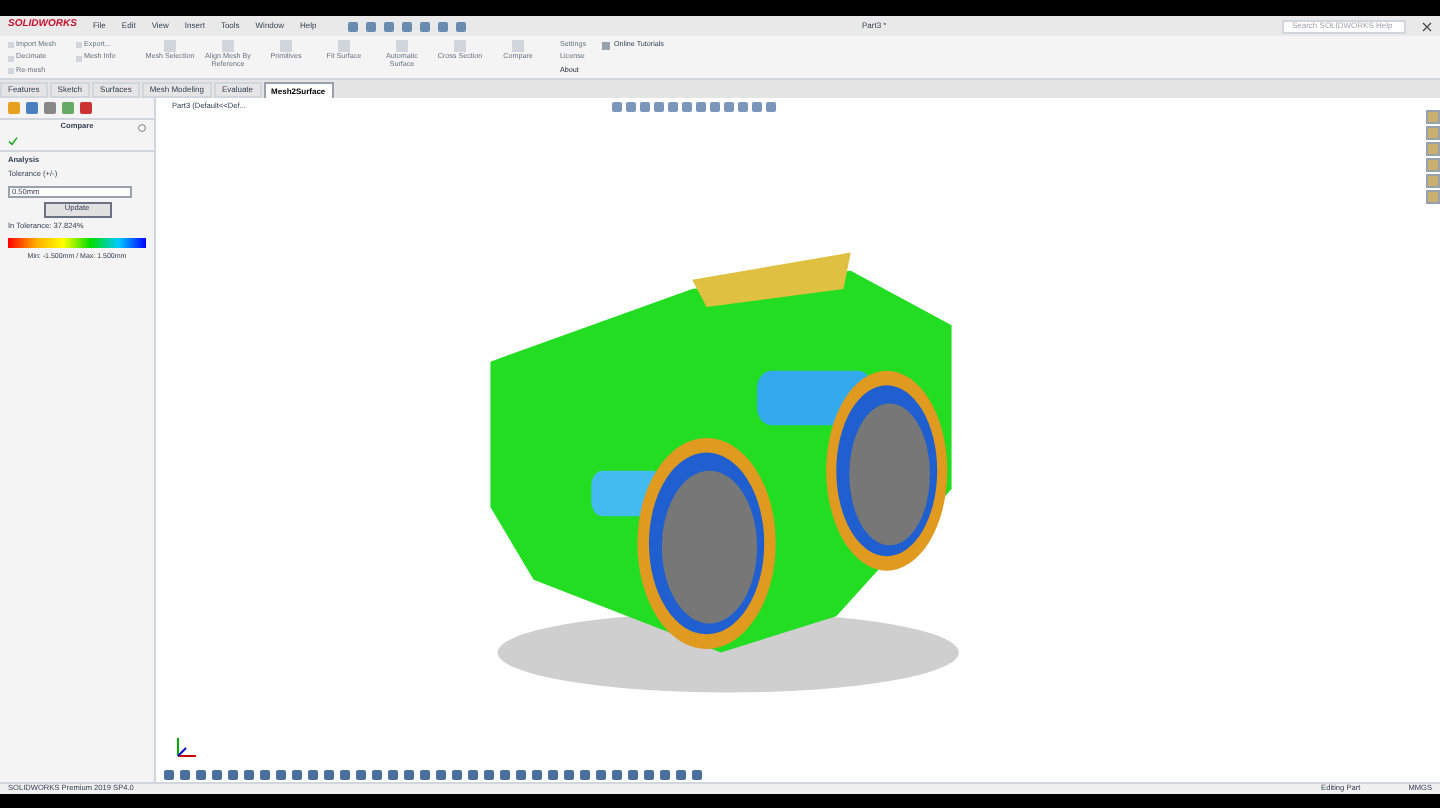  What do you see at coordinates (606, 45) in the screenshot?
I see `tutorial-icon` at bounding box center [606, 45].